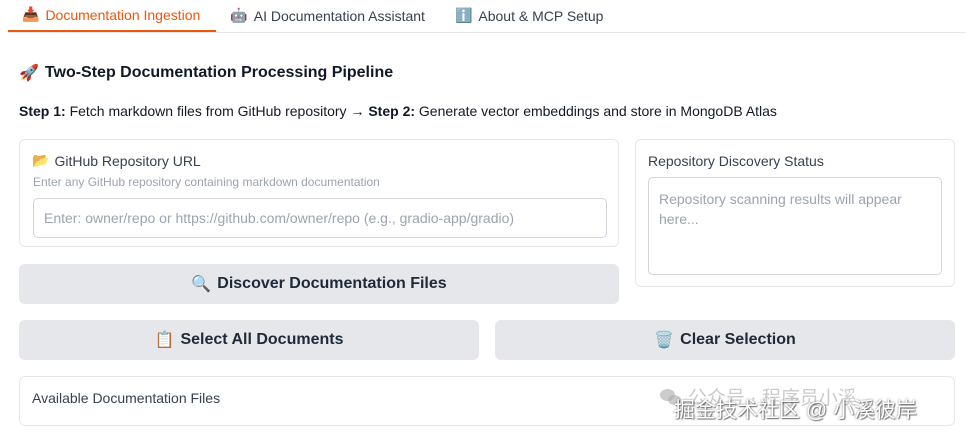 Image resolution: width=974 pixels, height=436 pixels. What do you see at coordinates (541, 15) in the screenshot?
I see `tab-label: About & MCP Setup` at bounding box center [541, 15].